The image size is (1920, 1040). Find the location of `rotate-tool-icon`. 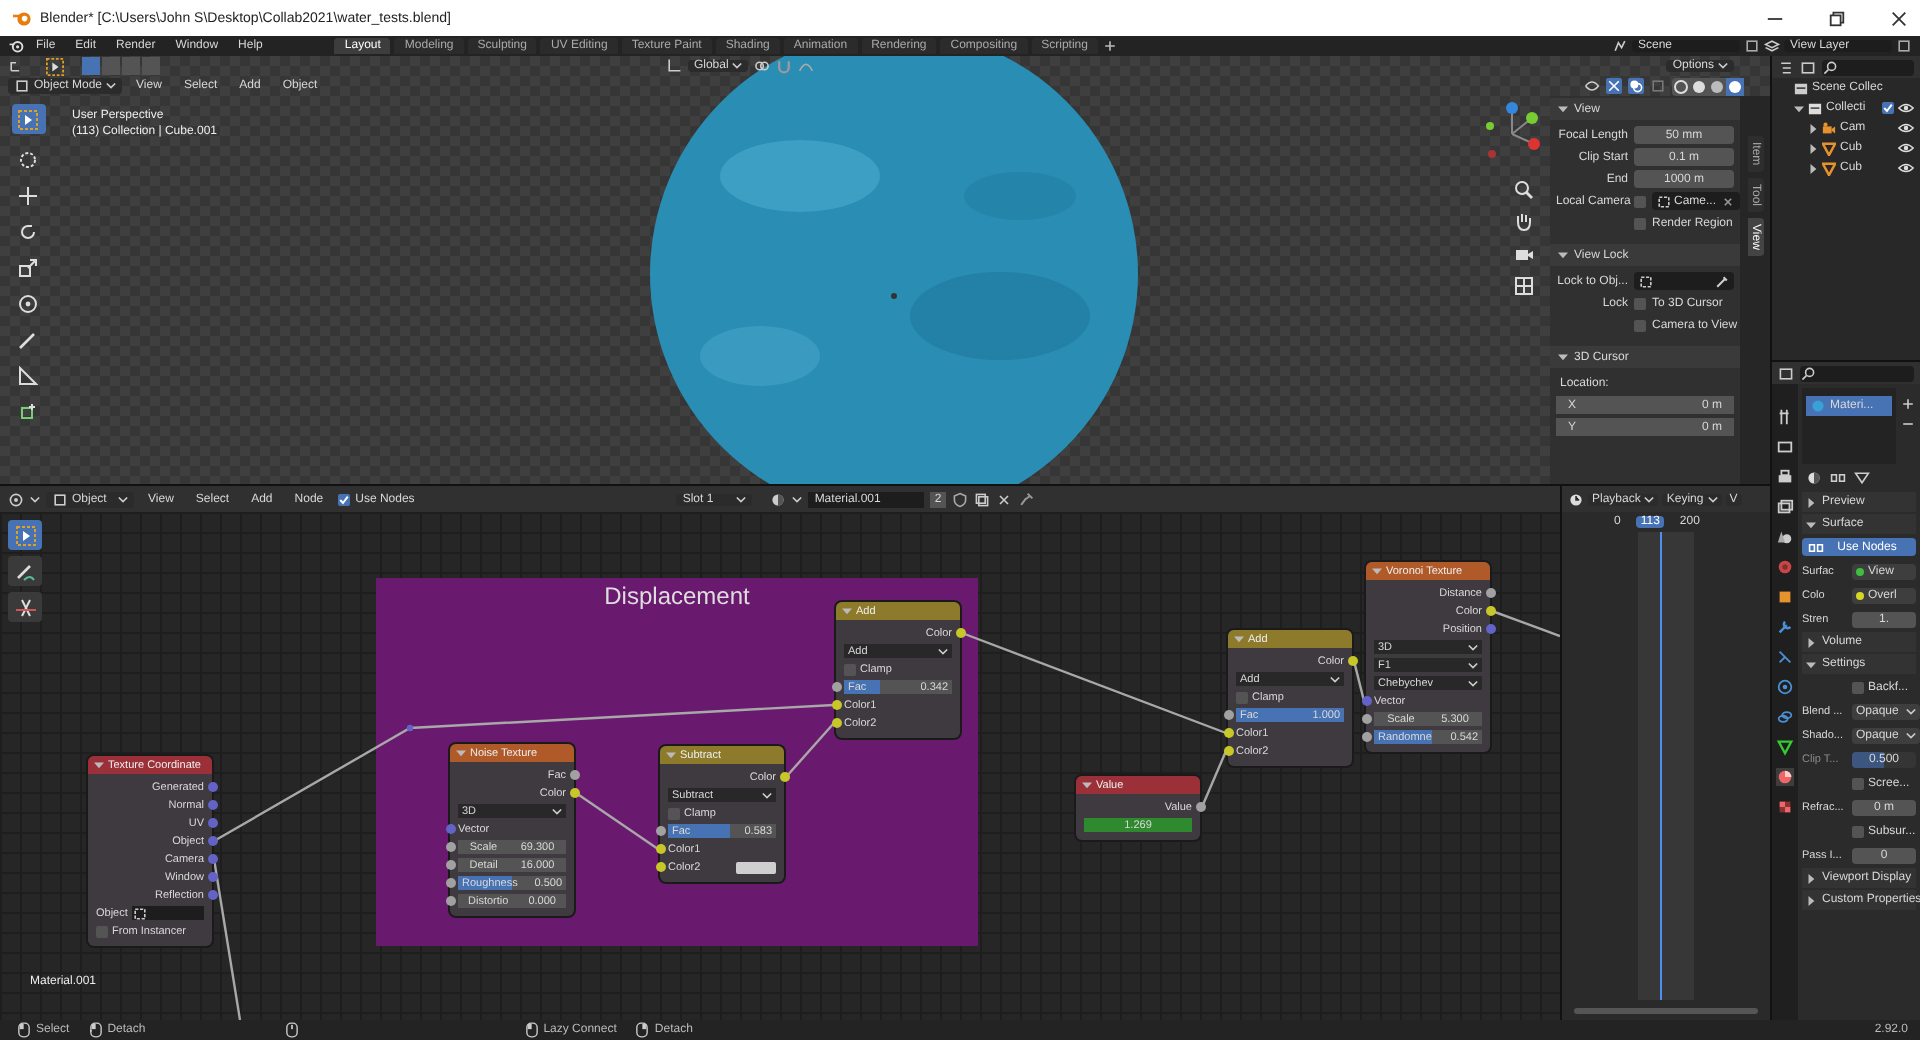

rotate-tool-icon is located at coordinates (28, 232).